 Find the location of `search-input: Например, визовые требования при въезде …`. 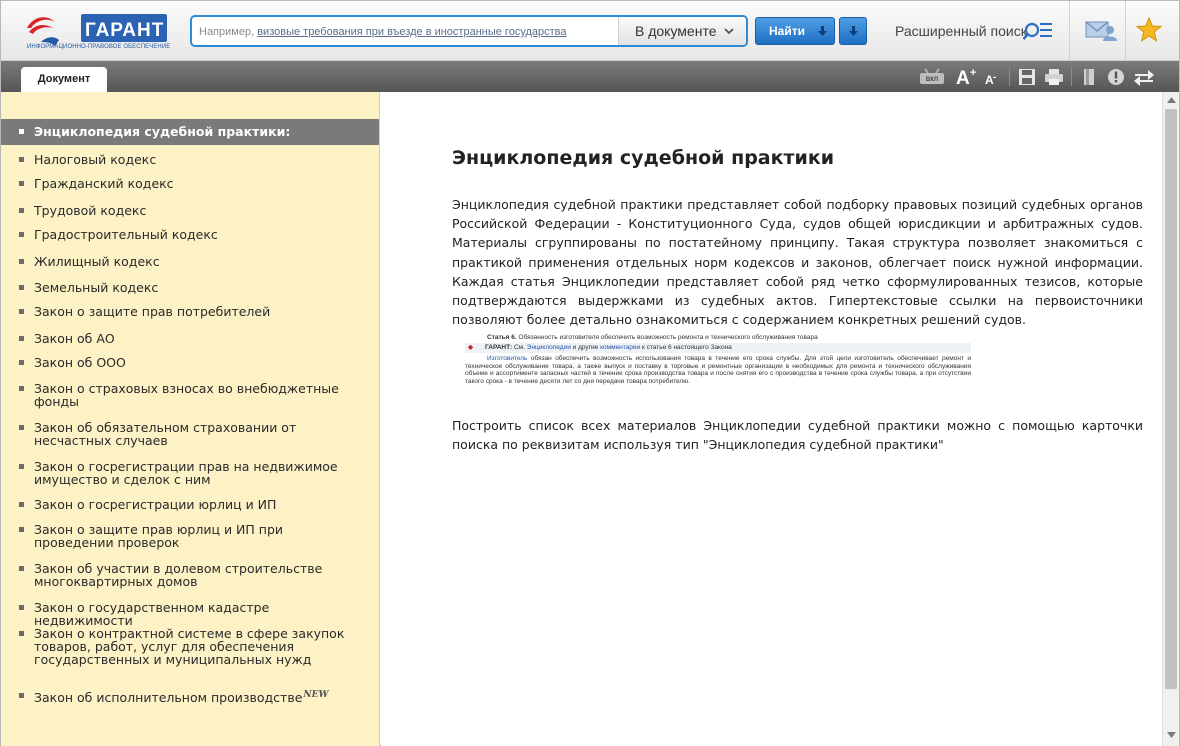

search-input: Например, визовые требования при въезде … is located at coordinates (382, 32).